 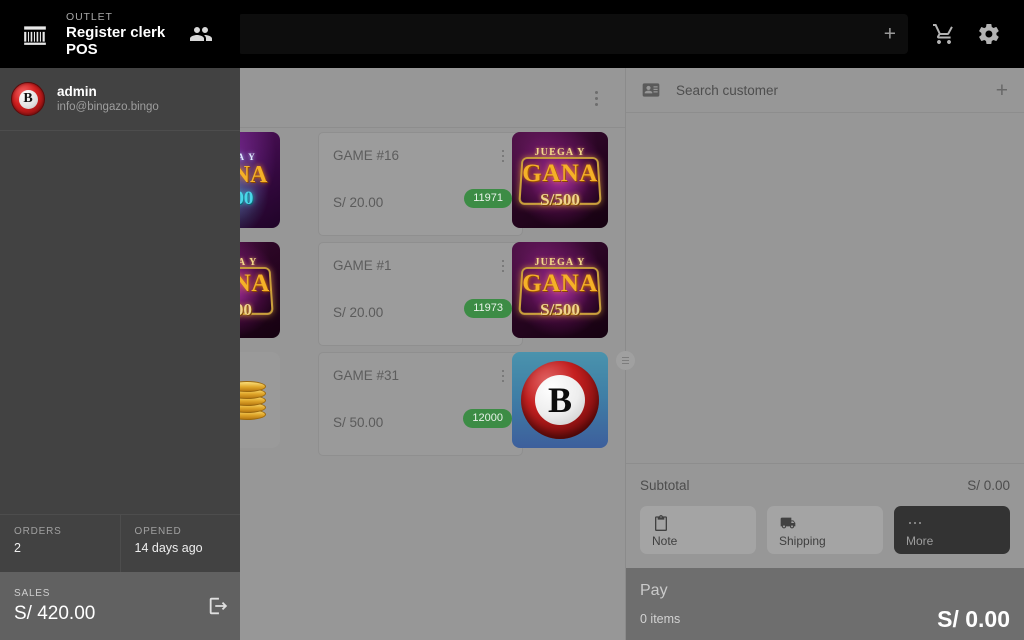 What do you see at coordinates (973, 619) in the screenshot?
I see `pay-amount: S/ 0.00` at bounding box center [973, 619].